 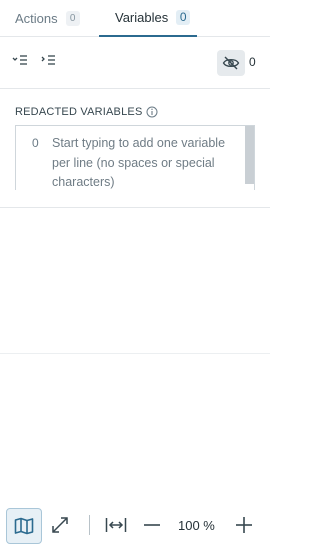 I want to click on info-icon, so click(x=152, y=112).